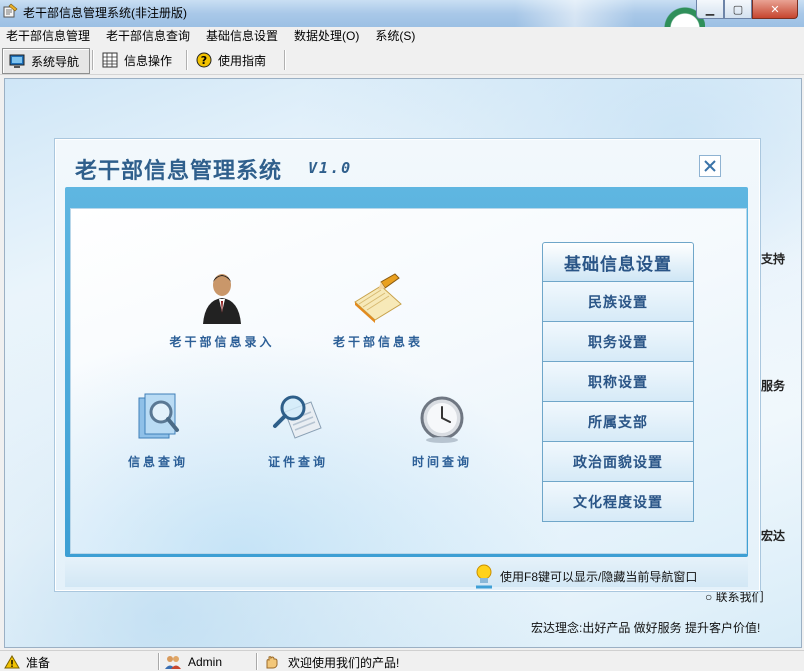  Describe the element at coordinates (242, 36) in the screenshot. I see `menu-basic-settings: 基础信息设置` at that location.